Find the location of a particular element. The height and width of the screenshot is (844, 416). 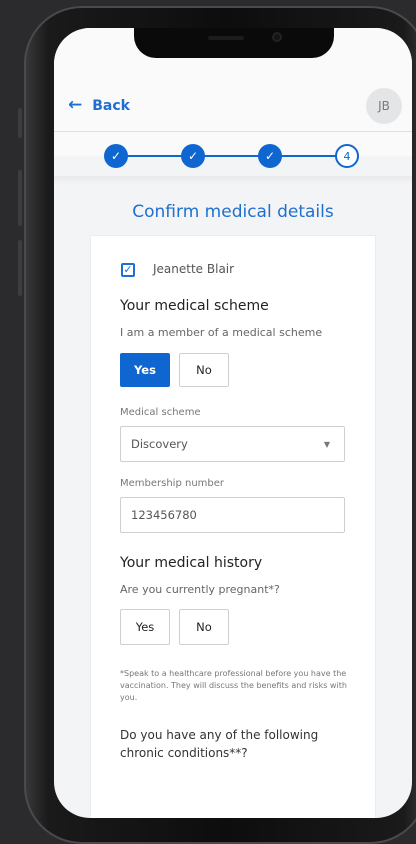

medical-scheme-value: Discovery is located at coordinates (159, 444).